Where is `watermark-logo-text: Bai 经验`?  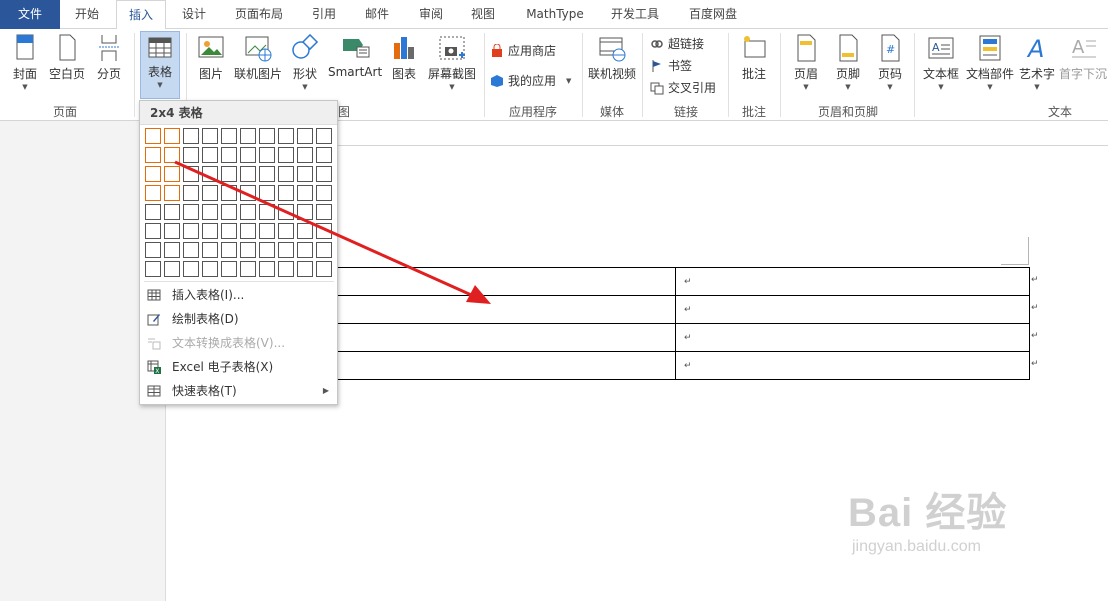 watermark-logo-text: Bai 经验 is located at coordinates (928, 513).